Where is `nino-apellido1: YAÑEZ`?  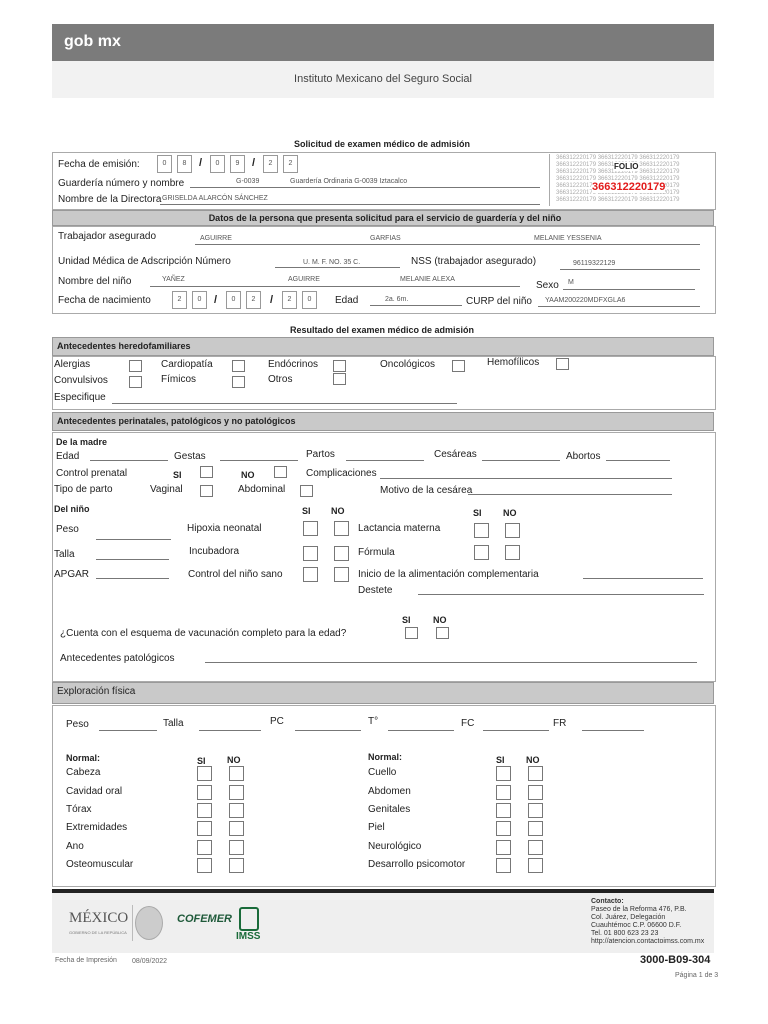 nino-apellido1: YAÑEZ is located at coordinates (173, 279).